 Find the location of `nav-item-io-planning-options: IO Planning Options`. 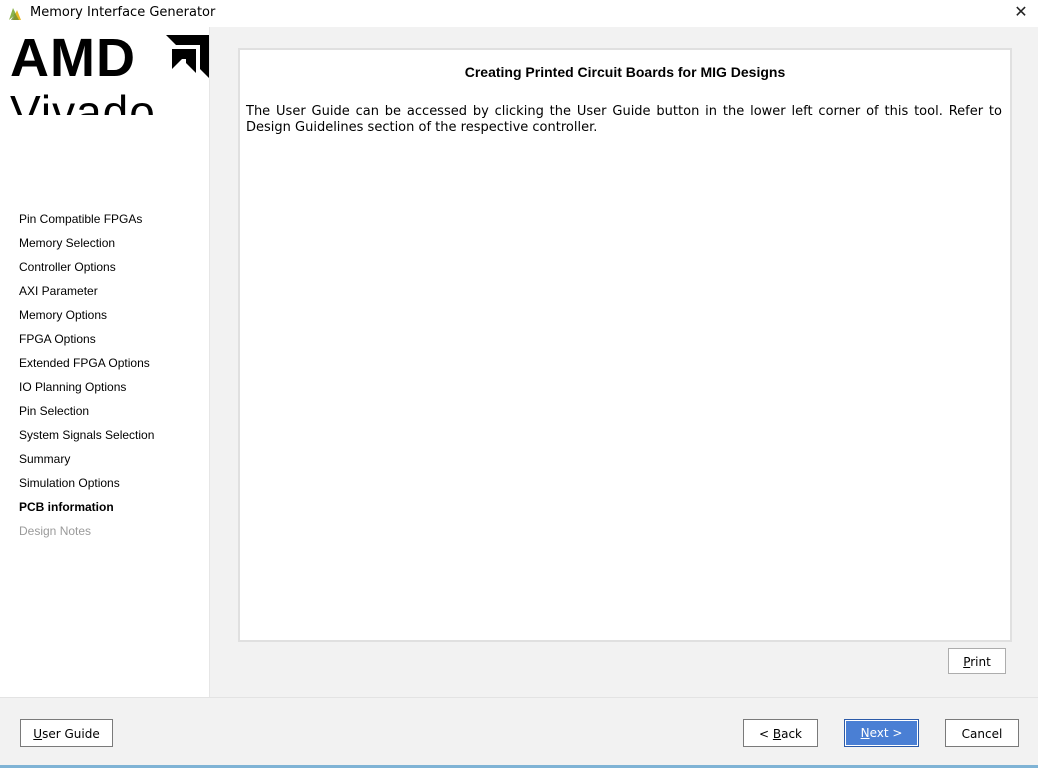

nav-item-io-planning-options: IO Planning Options is located at coordinates (86, 391).